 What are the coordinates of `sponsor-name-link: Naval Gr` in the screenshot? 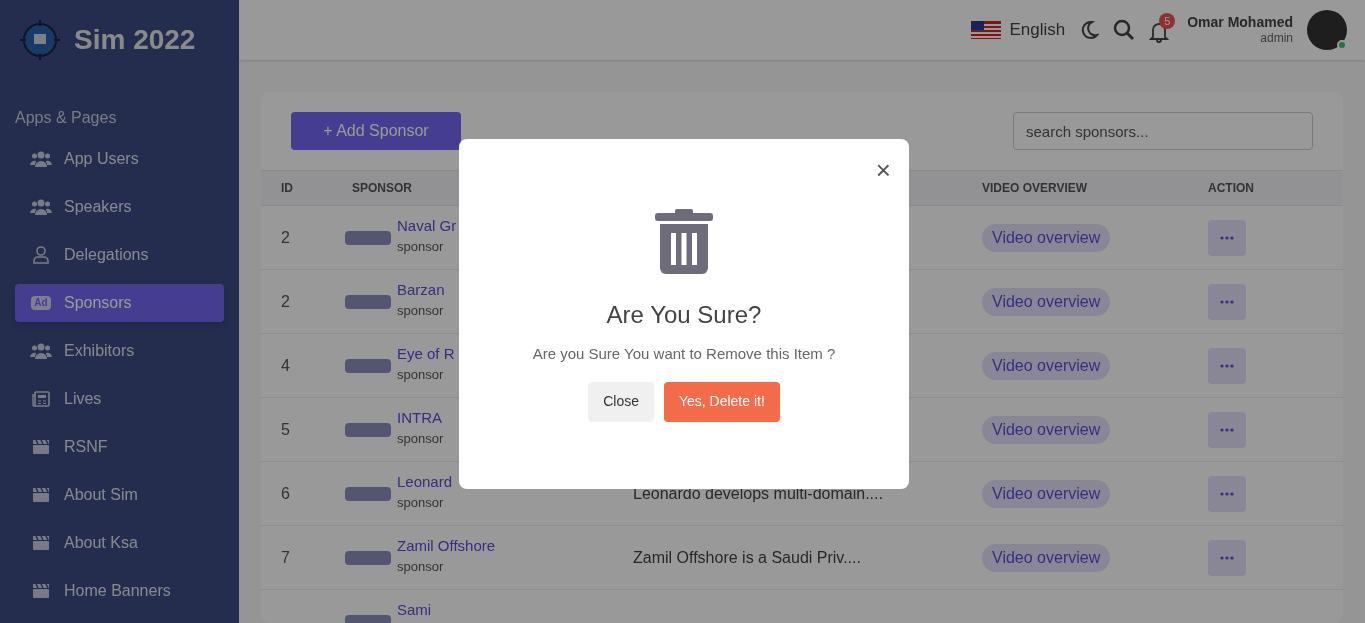 It's located at (427, 226).